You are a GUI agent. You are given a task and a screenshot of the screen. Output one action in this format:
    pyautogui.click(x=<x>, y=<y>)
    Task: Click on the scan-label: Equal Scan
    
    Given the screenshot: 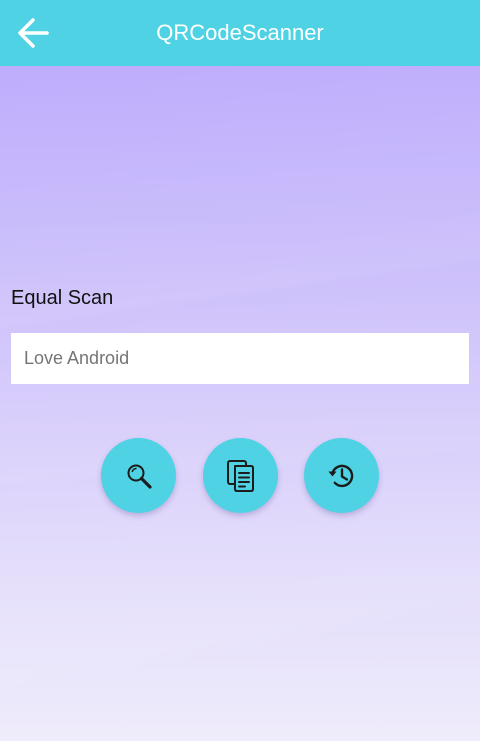 What is the action you would take?
    pyautogui.click(x=62, y=298)
    